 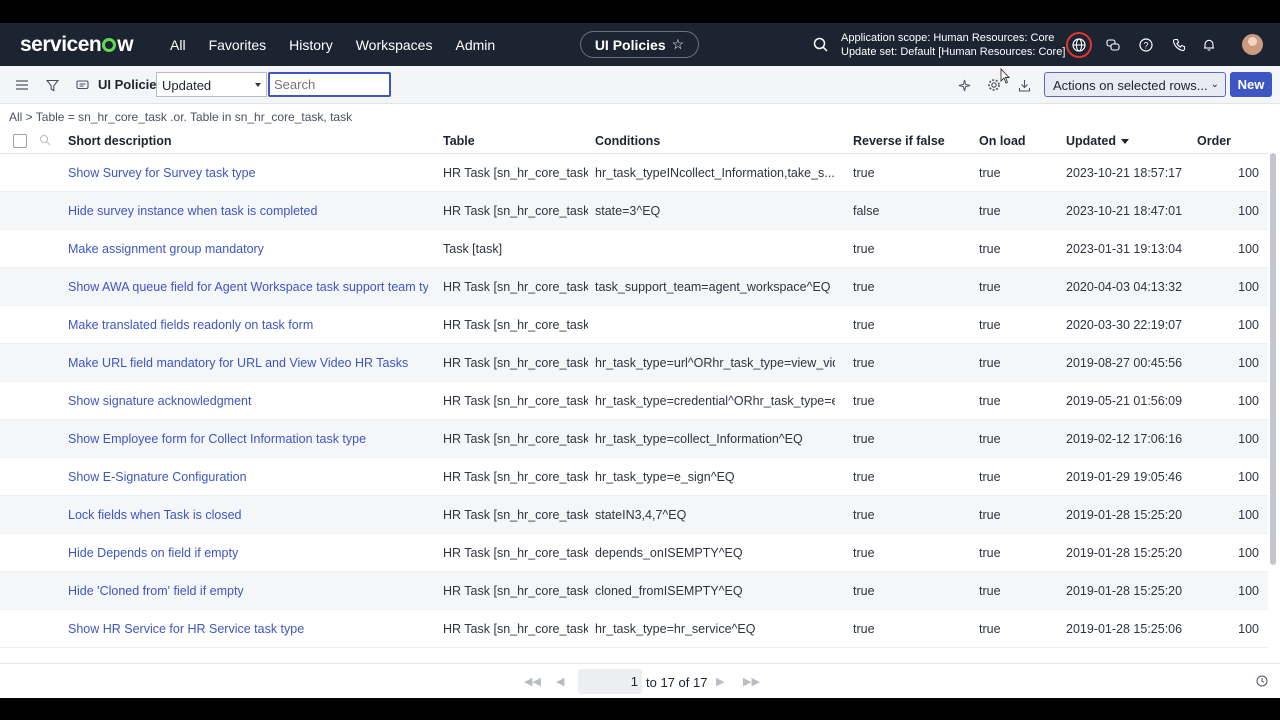 What do you see at coordinates (720, 681) in the screenshot?
I see `next-page-icon: ▶` at bounding box center [720, 681].